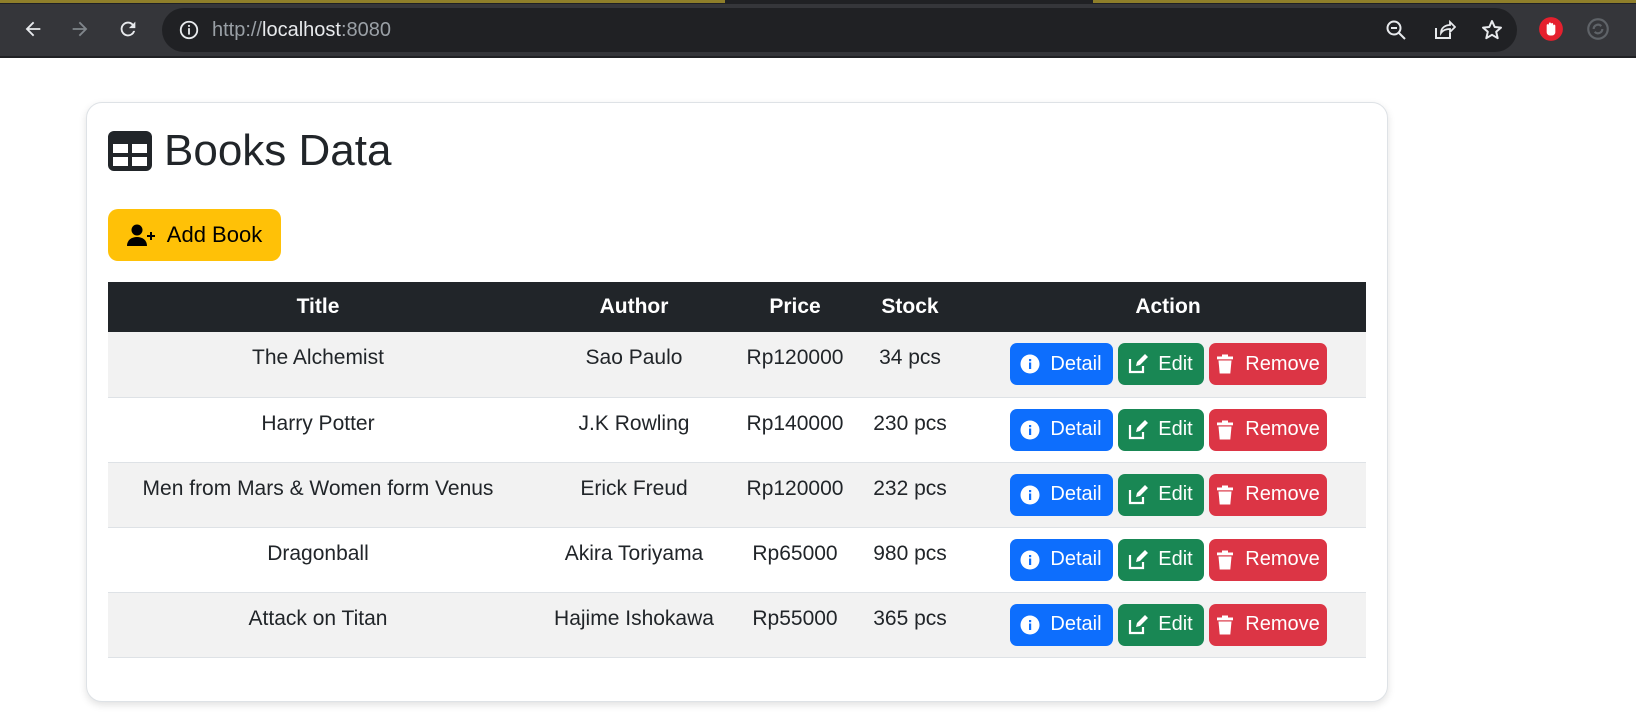 The width and height of the screenshot is (1636, 715). Describe the element at coordinates (80, 29) in the screenshot. I see `forward-arrow-icon` at that location.